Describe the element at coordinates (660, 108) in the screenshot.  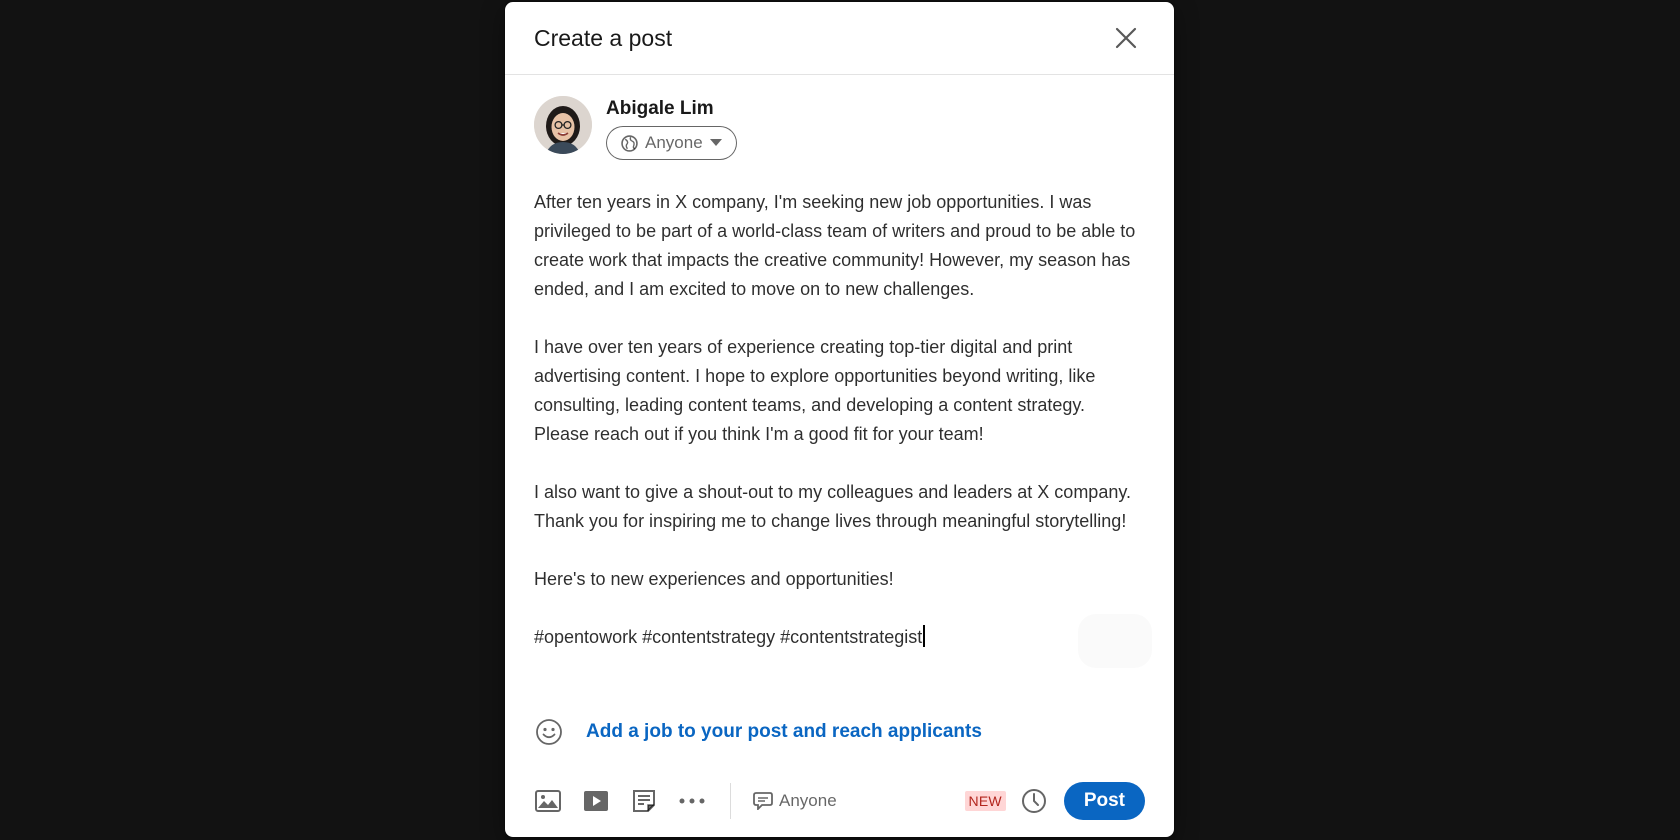
I see `author-name: Abigale Lim` at that location.